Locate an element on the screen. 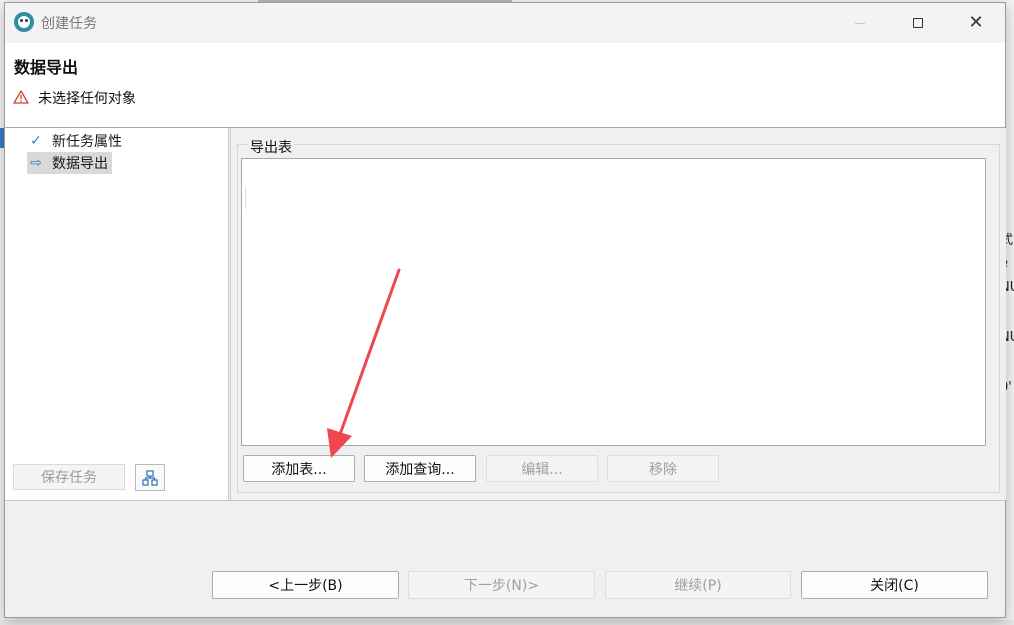 Image resolution: width=1014 pixels, height=625 pixels. close-button: 关闭(C) is located at coordinates (894, 585).